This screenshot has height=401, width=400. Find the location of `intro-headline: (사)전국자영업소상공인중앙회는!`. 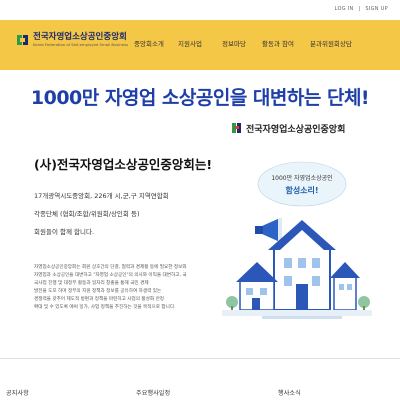

intro-headline: (사)전국자영업소상공인중앙회는! is located at coordinates (123, 164).